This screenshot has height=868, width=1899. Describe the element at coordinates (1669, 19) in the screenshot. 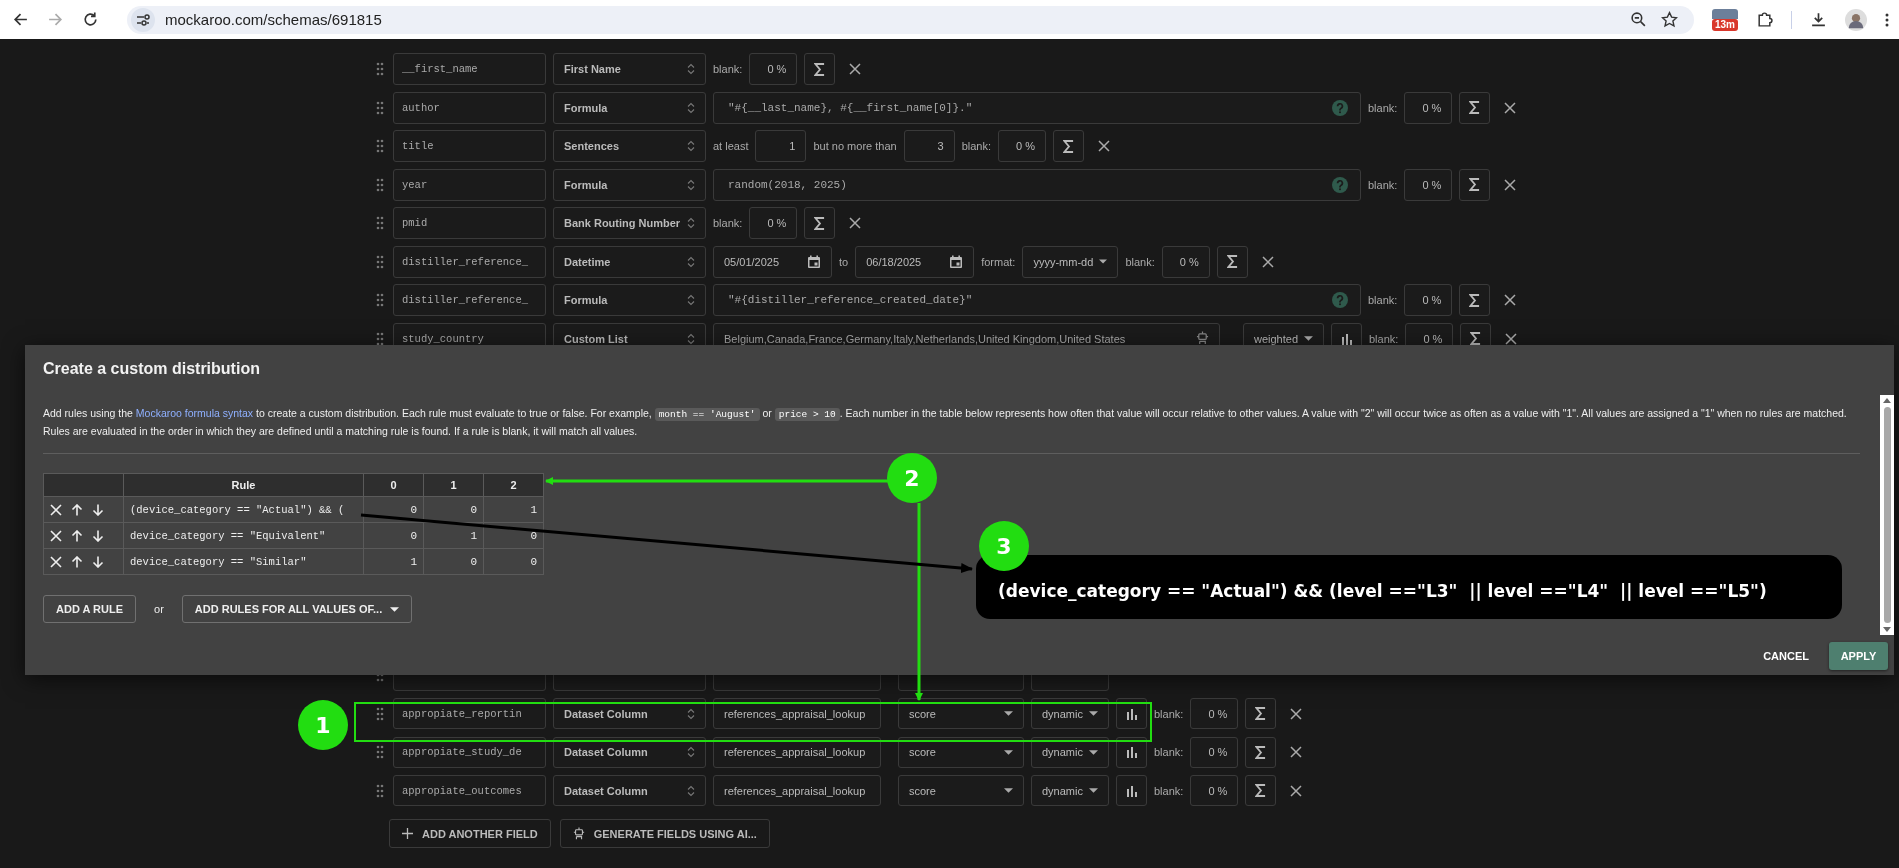

I see `star-icon` at that location.